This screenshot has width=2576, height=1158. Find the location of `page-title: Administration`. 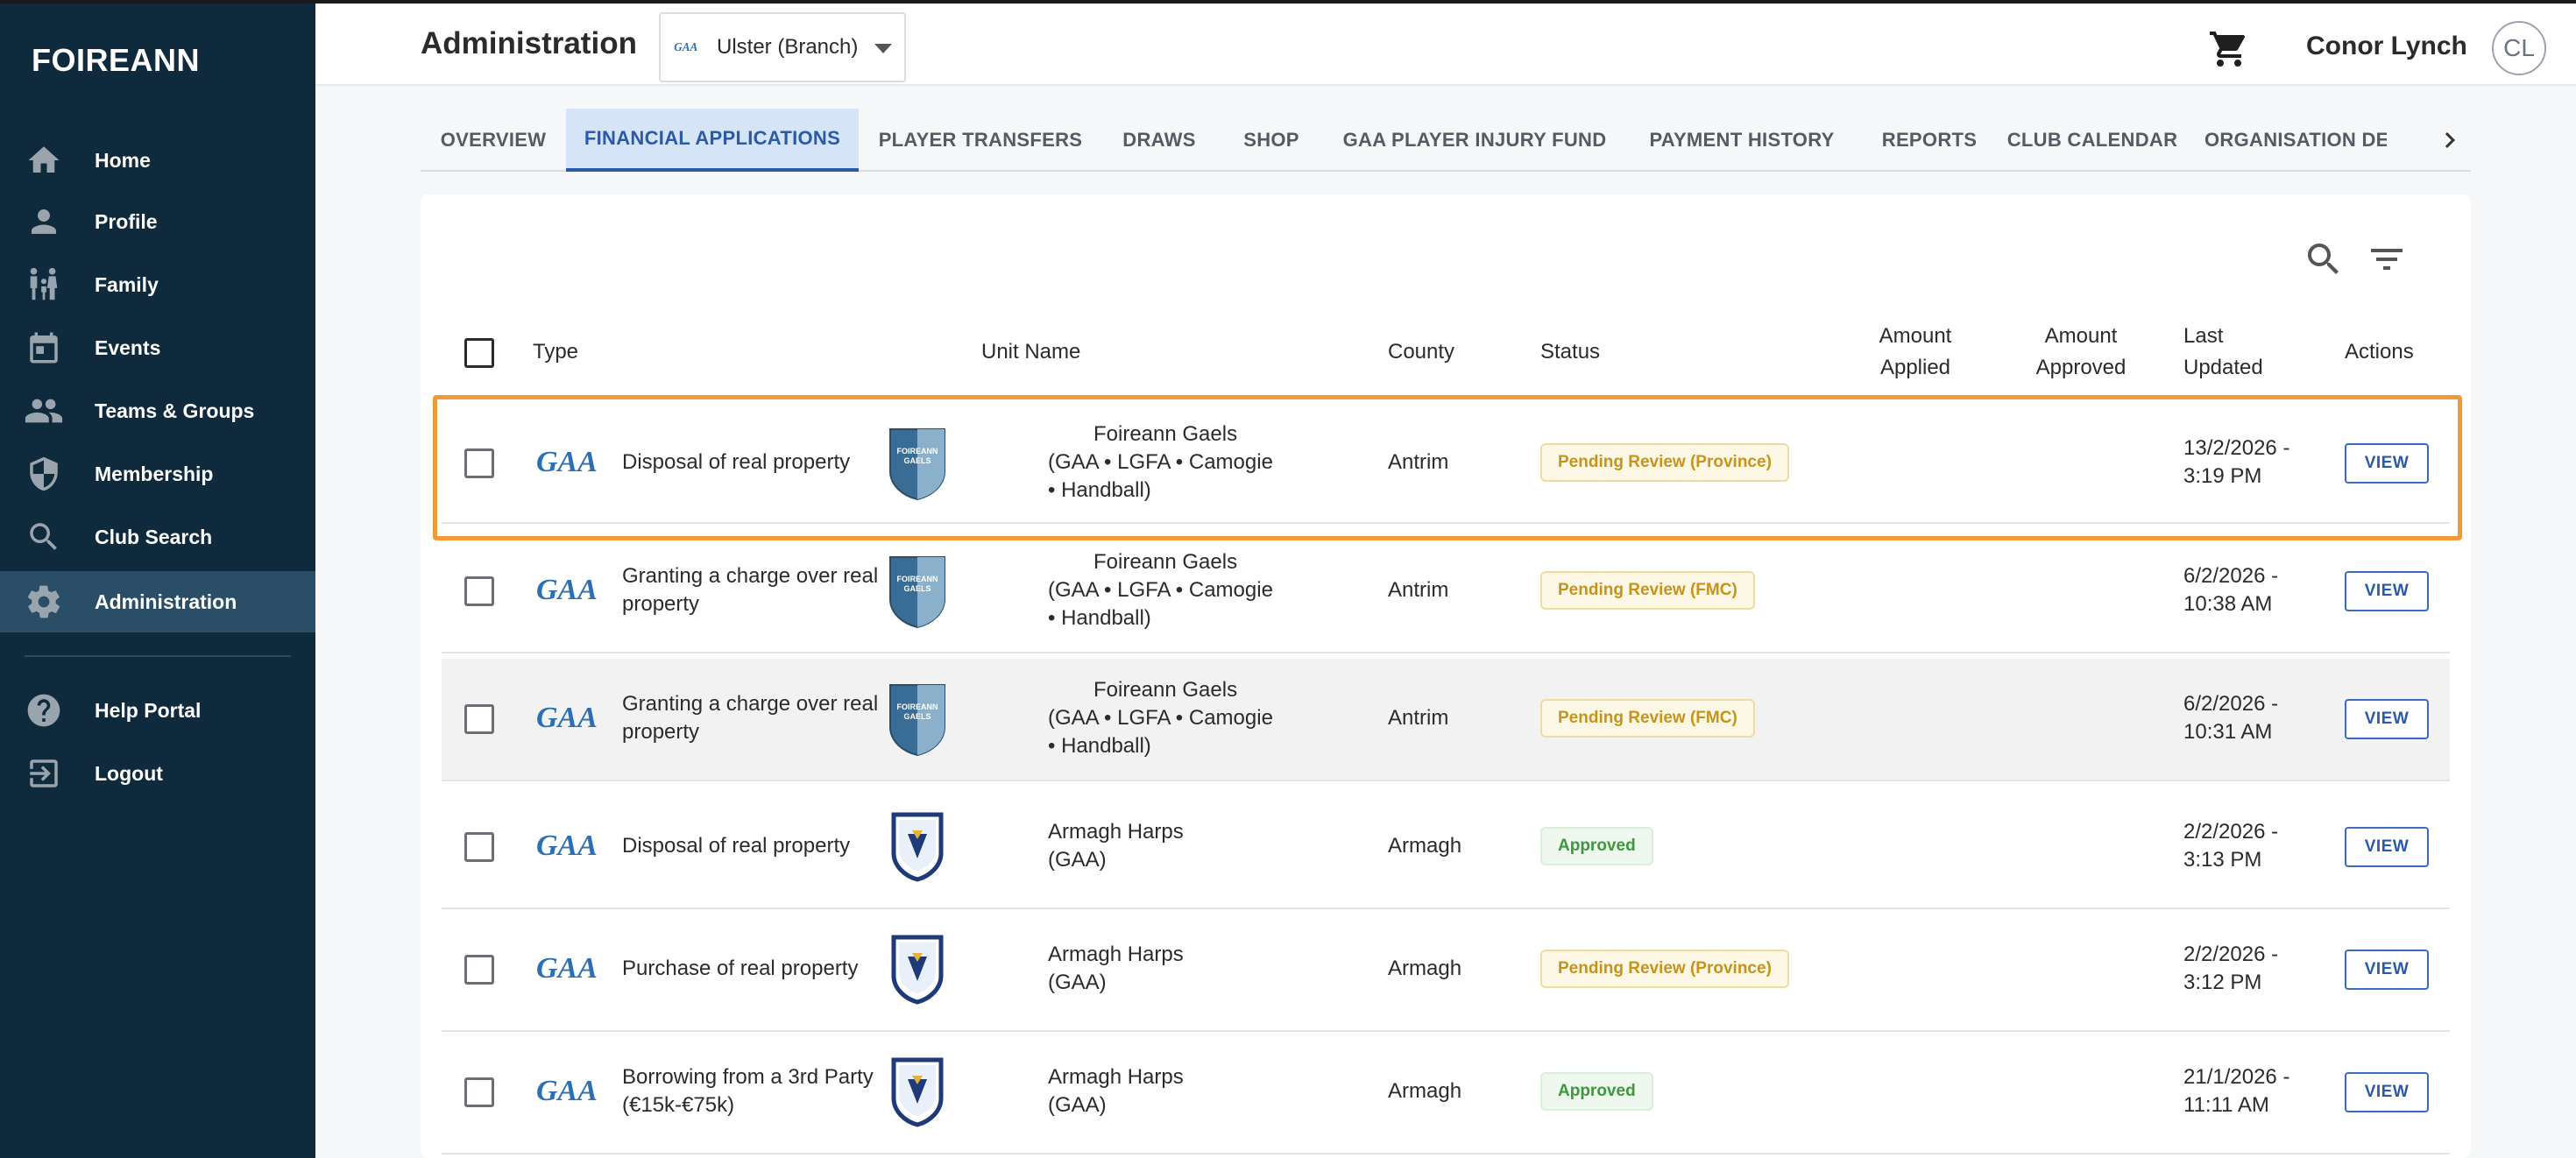

page-title: Administration is located at coordinates (529, 43).